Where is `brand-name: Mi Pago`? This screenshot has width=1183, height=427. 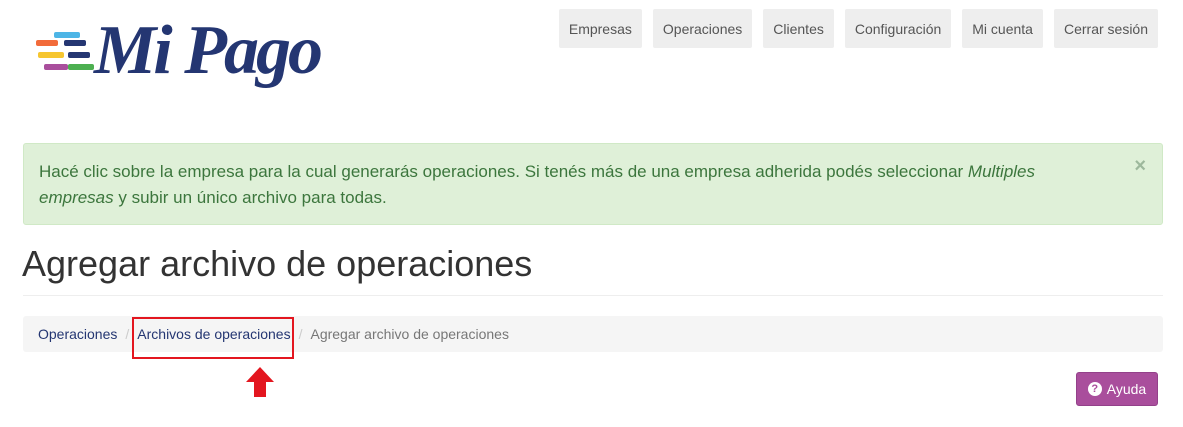
brand-name: Mi Pago is located at coordinates (208, 50).